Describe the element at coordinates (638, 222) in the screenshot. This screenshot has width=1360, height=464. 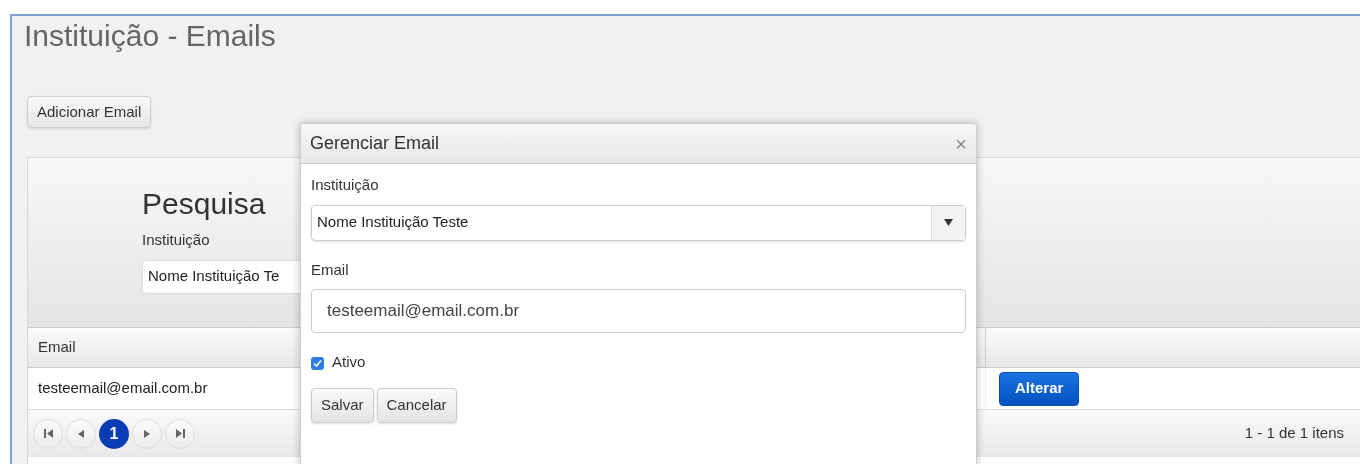
I see `institution-select: Nome Instituição Teste` at that location.